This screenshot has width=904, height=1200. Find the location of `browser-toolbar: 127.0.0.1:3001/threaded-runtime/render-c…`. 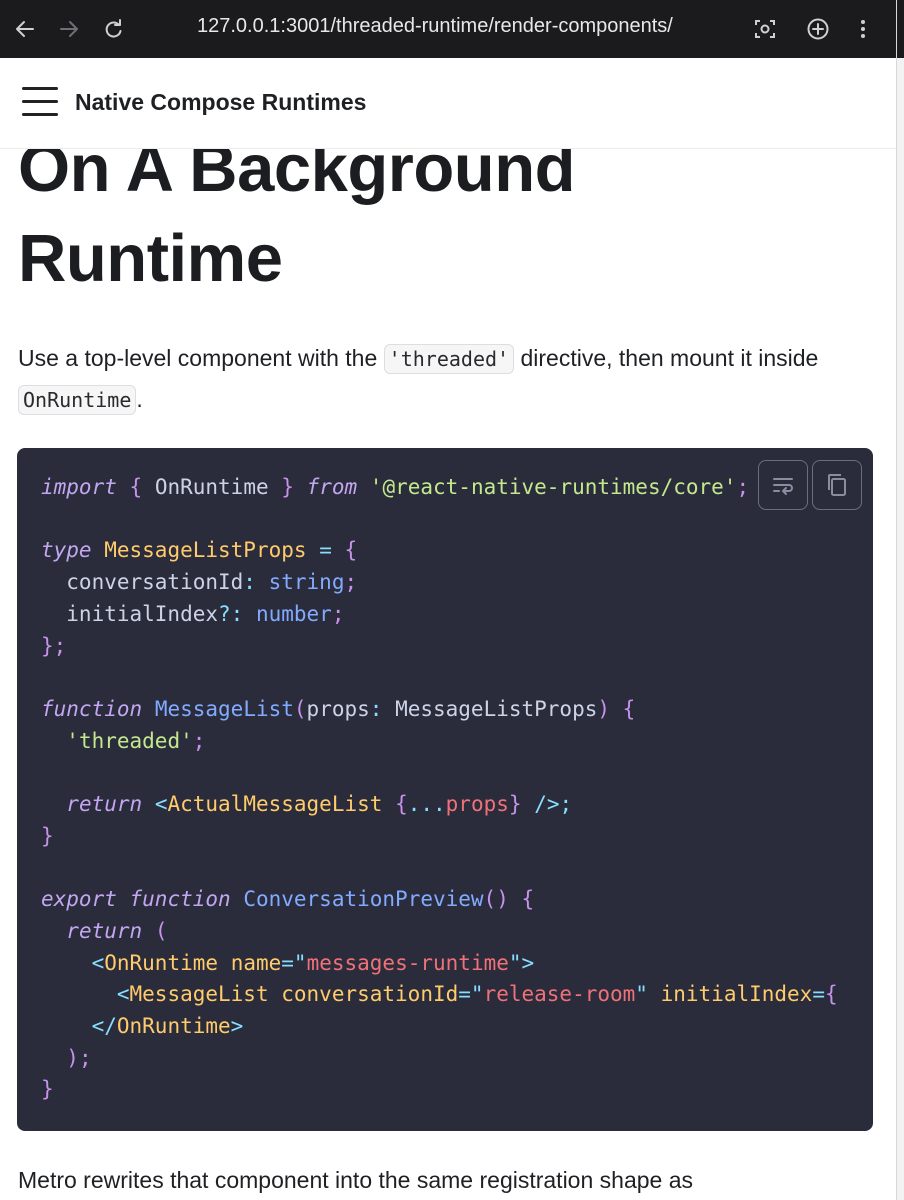

browser-toolbar: 127.0.0.1:3001/threaded-runtime/render-c… is located at coordinates (448, 29).